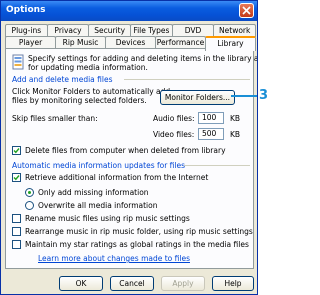 This screenshot has width=320, height=295. Describe the element at coordinates (235, 118) in the screenshot. I see `audio-unit: KB` at that location.